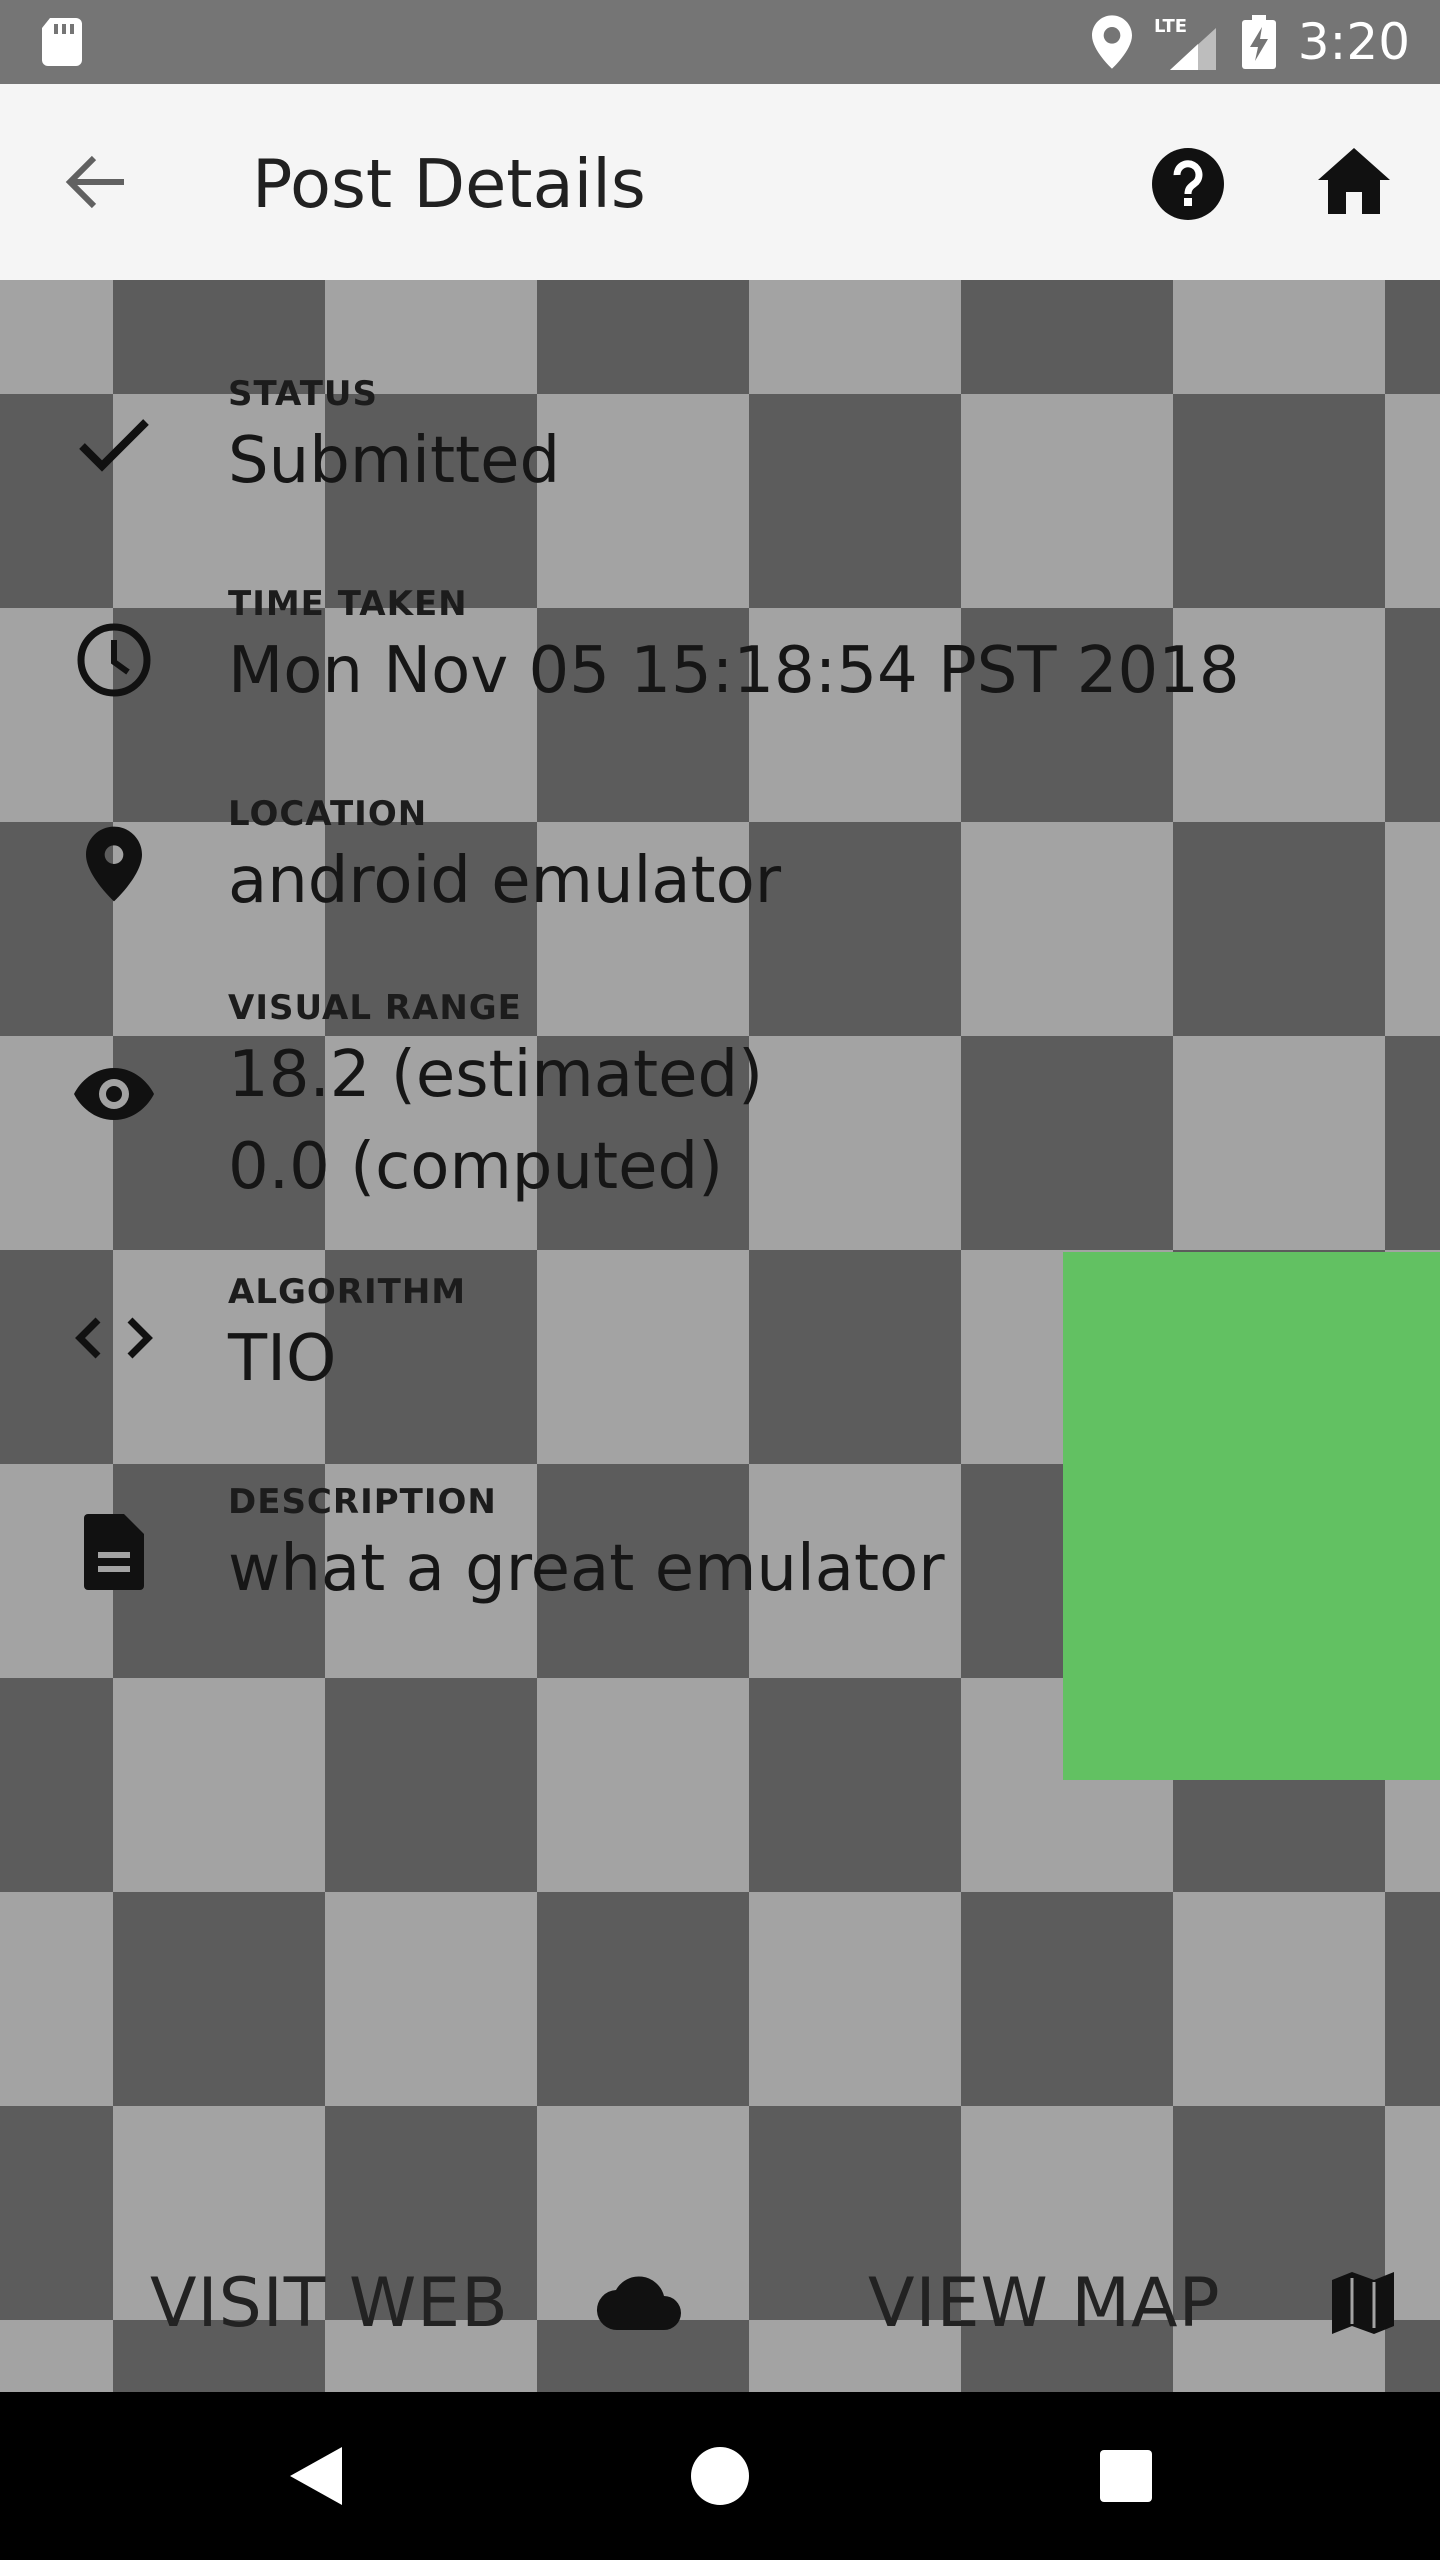 This screenshot has width=1440, height=2560. I want to click on detail-value: android emulator, so click(505, 881).